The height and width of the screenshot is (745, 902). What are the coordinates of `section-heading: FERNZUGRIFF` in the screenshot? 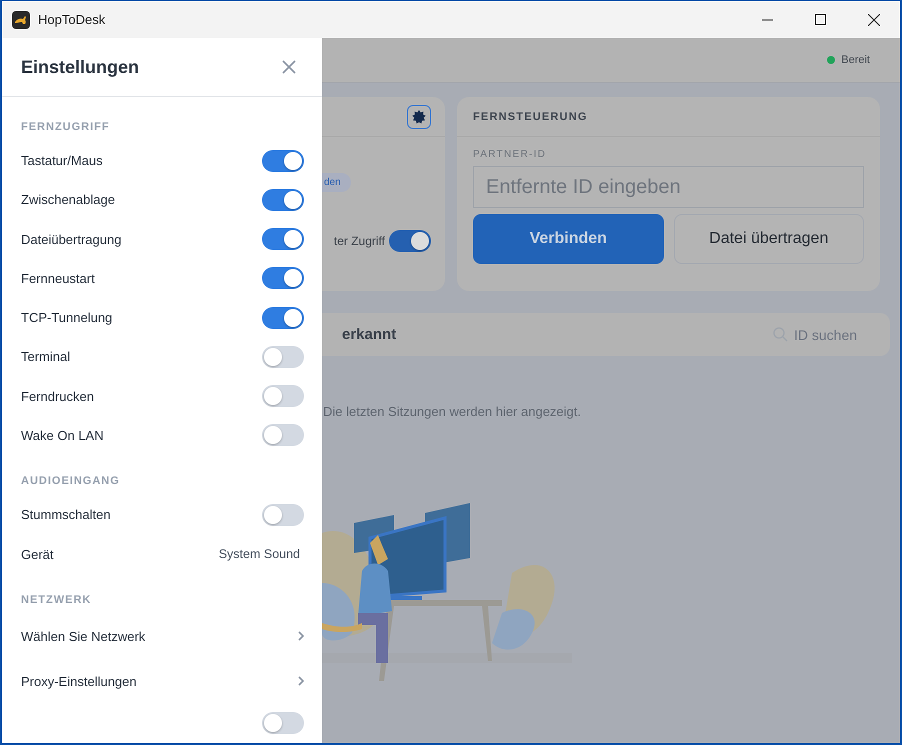 It's located at (65, 127).